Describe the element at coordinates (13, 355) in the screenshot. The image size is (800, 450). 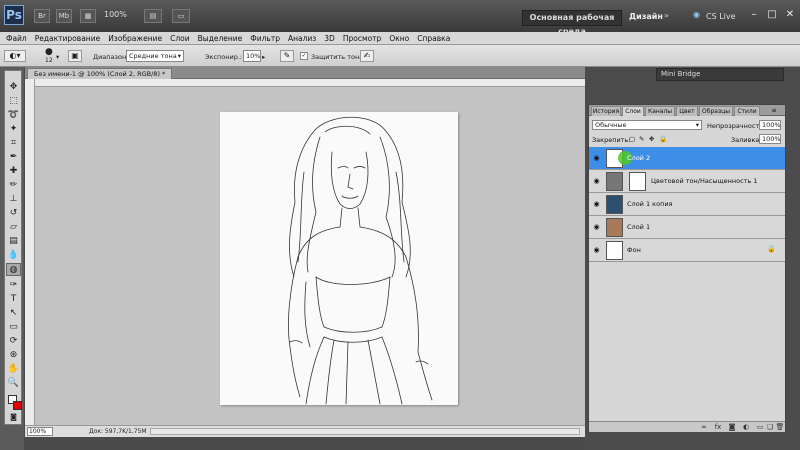
I see `3d-camera-tool-icon: ⊛` at that location.